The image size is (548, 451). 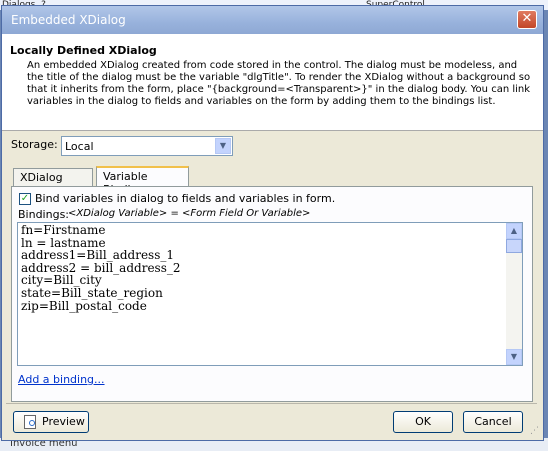 What do you see at coordinates (223, 146) in the screenshot?
I see `chevron-down-icon: ▼` at bounding box center [223, 146].